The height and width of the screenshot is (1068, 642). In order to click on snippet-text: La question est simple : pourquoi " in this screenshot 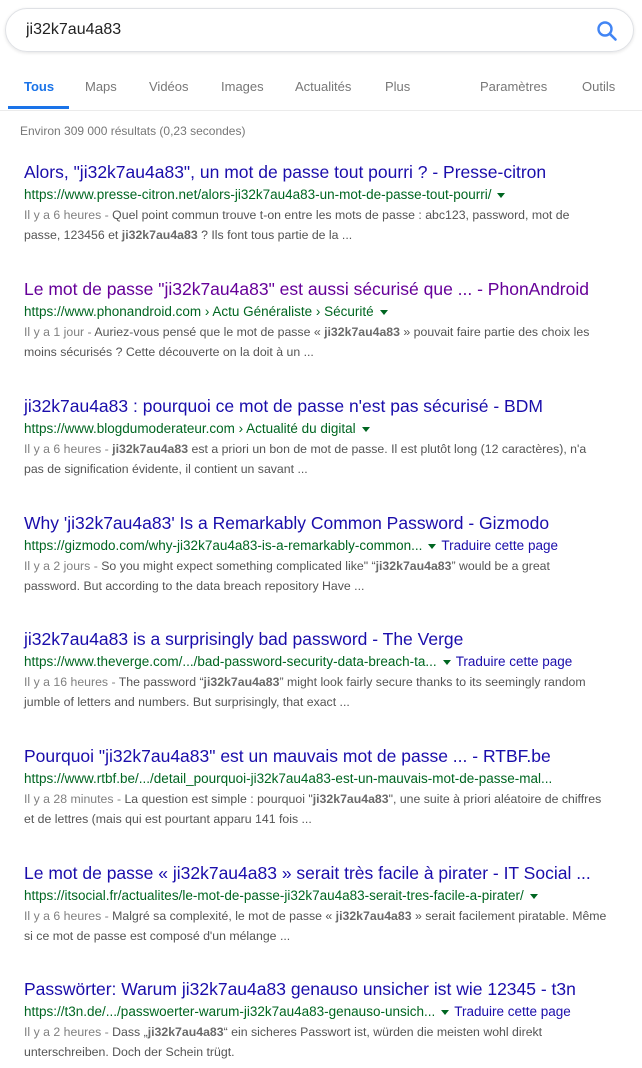, I will do `click(218, 799)`.